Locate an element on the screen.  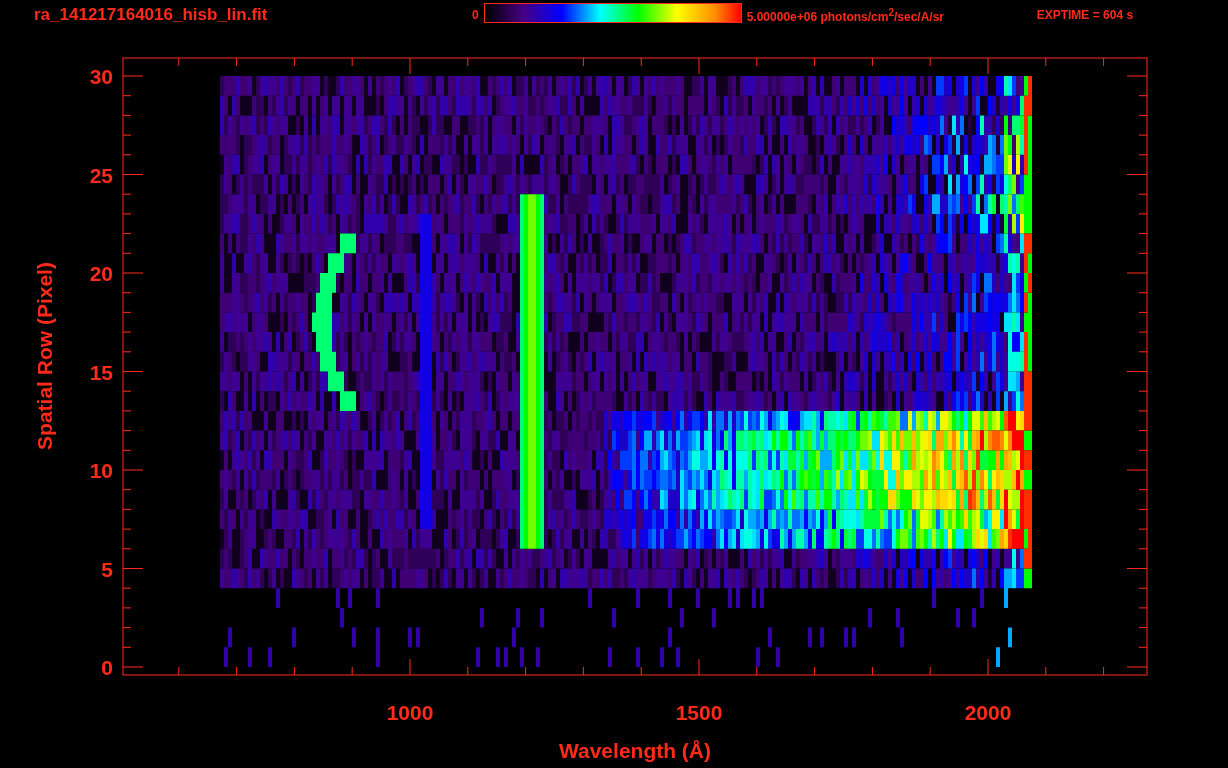
exposure-time: EXPTIME = 604 s is located at coordinates (1085, 15).